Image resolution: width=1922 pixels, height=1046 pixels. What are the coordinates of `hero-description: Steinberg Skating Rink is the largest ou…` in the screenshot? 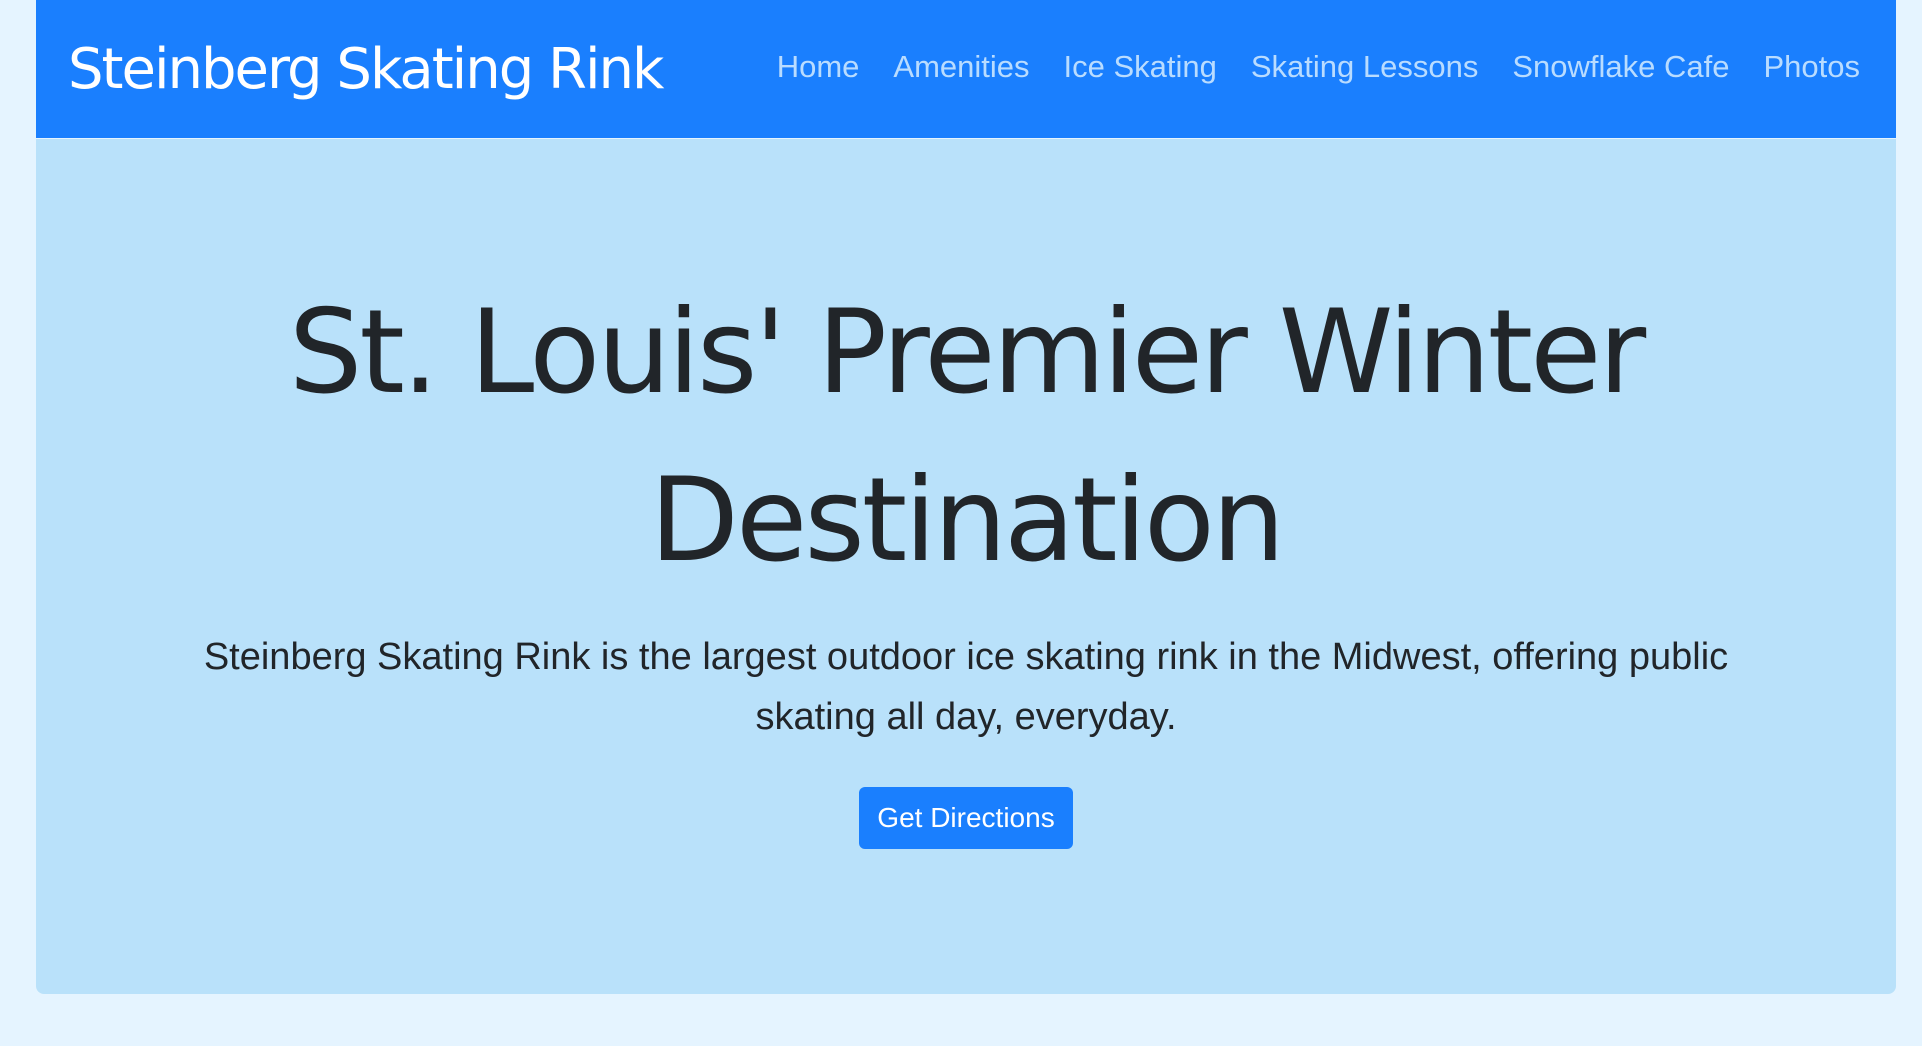 It's located at (966, 687).